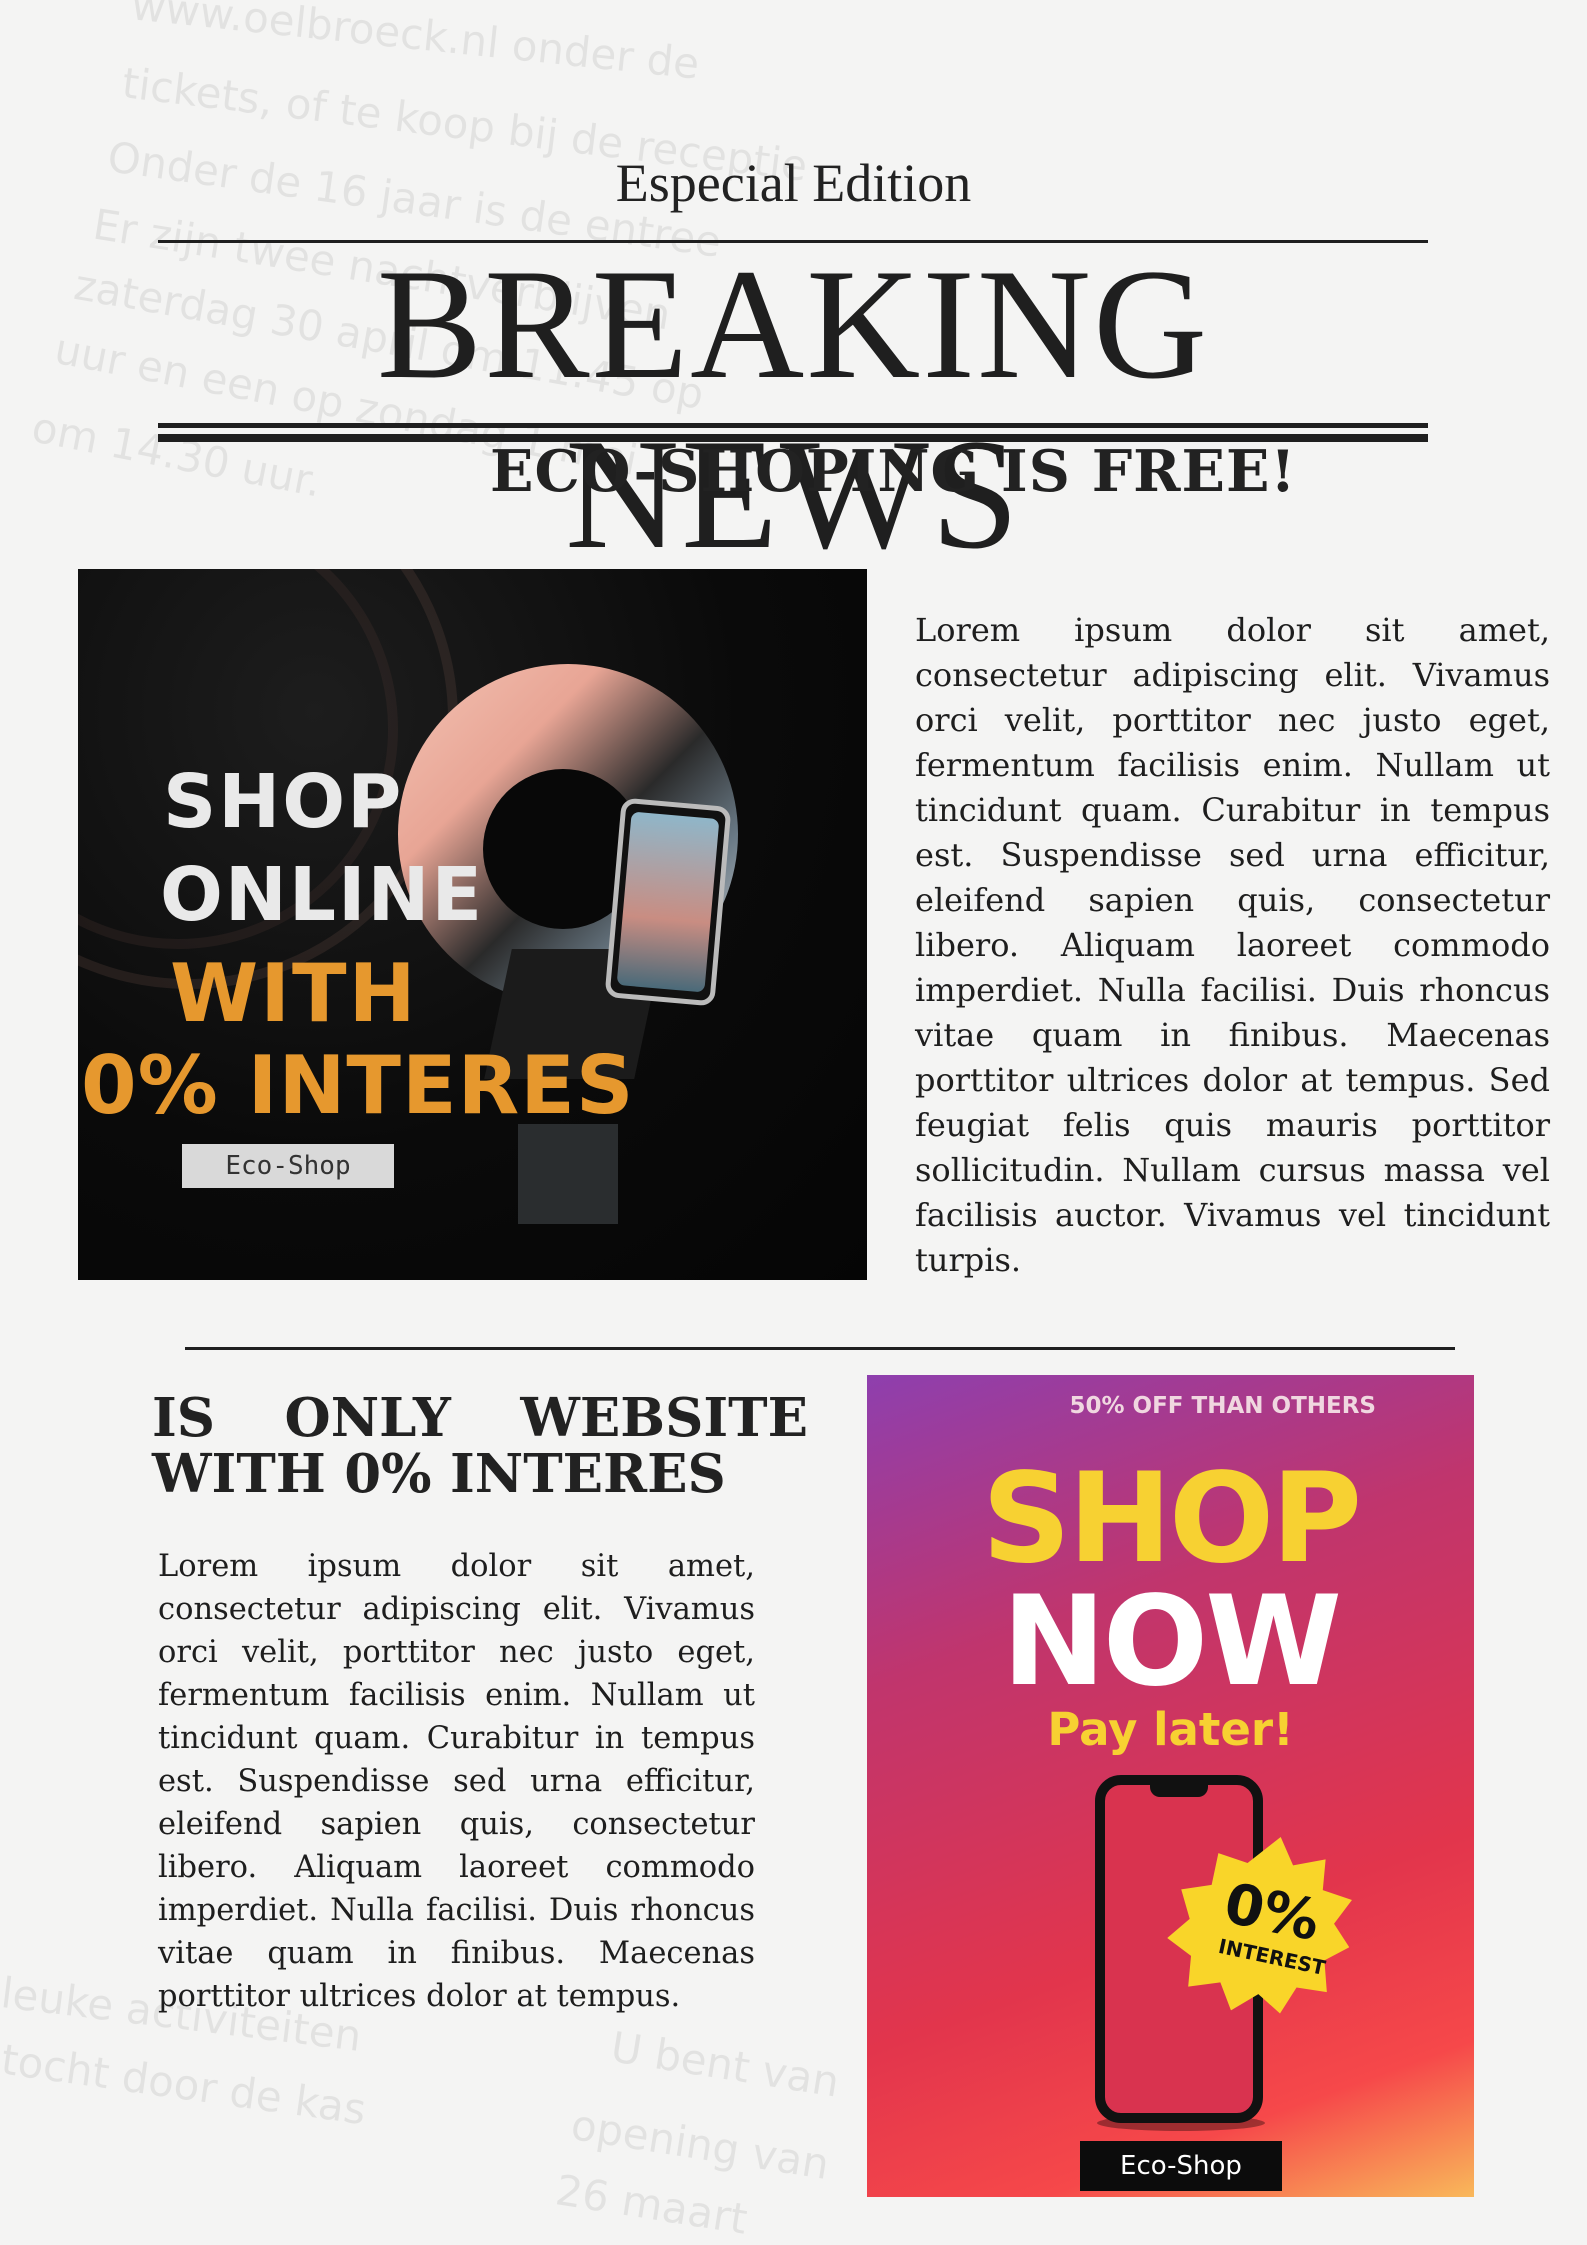  I want to click on smartphone-screen, so click(668, 902).